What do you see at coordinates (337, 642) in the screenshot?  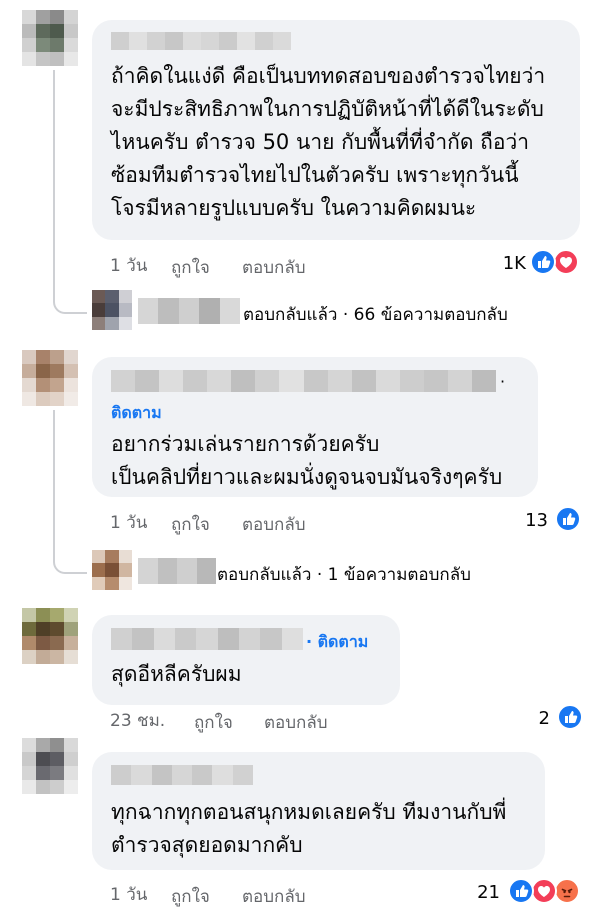 I see `follow-button: · ติดตาม` at bounding box center [337, 642].